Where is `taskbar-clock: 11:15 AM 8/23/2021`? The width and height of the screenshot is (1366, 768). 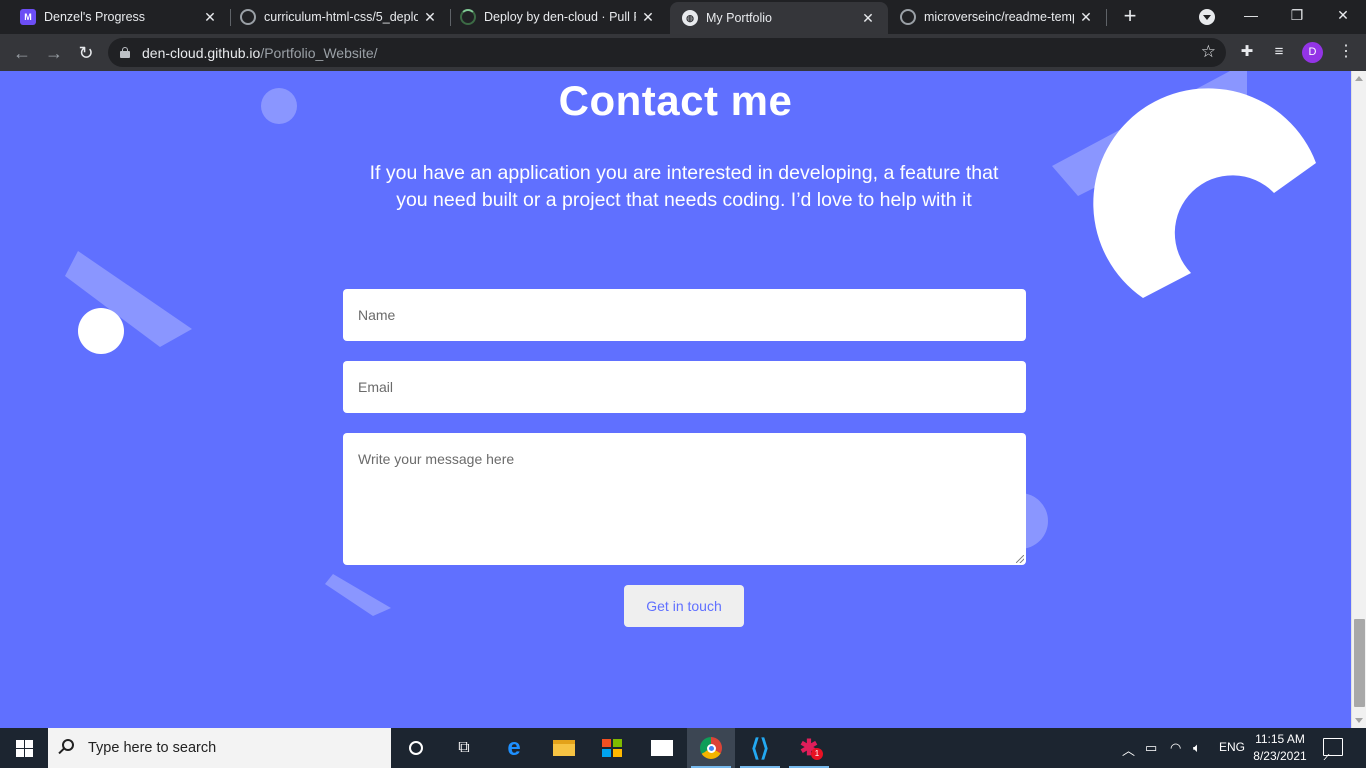
taskbar-clock: 11:15 AM 8/23/2021 is located at coordinates (1280, 748).